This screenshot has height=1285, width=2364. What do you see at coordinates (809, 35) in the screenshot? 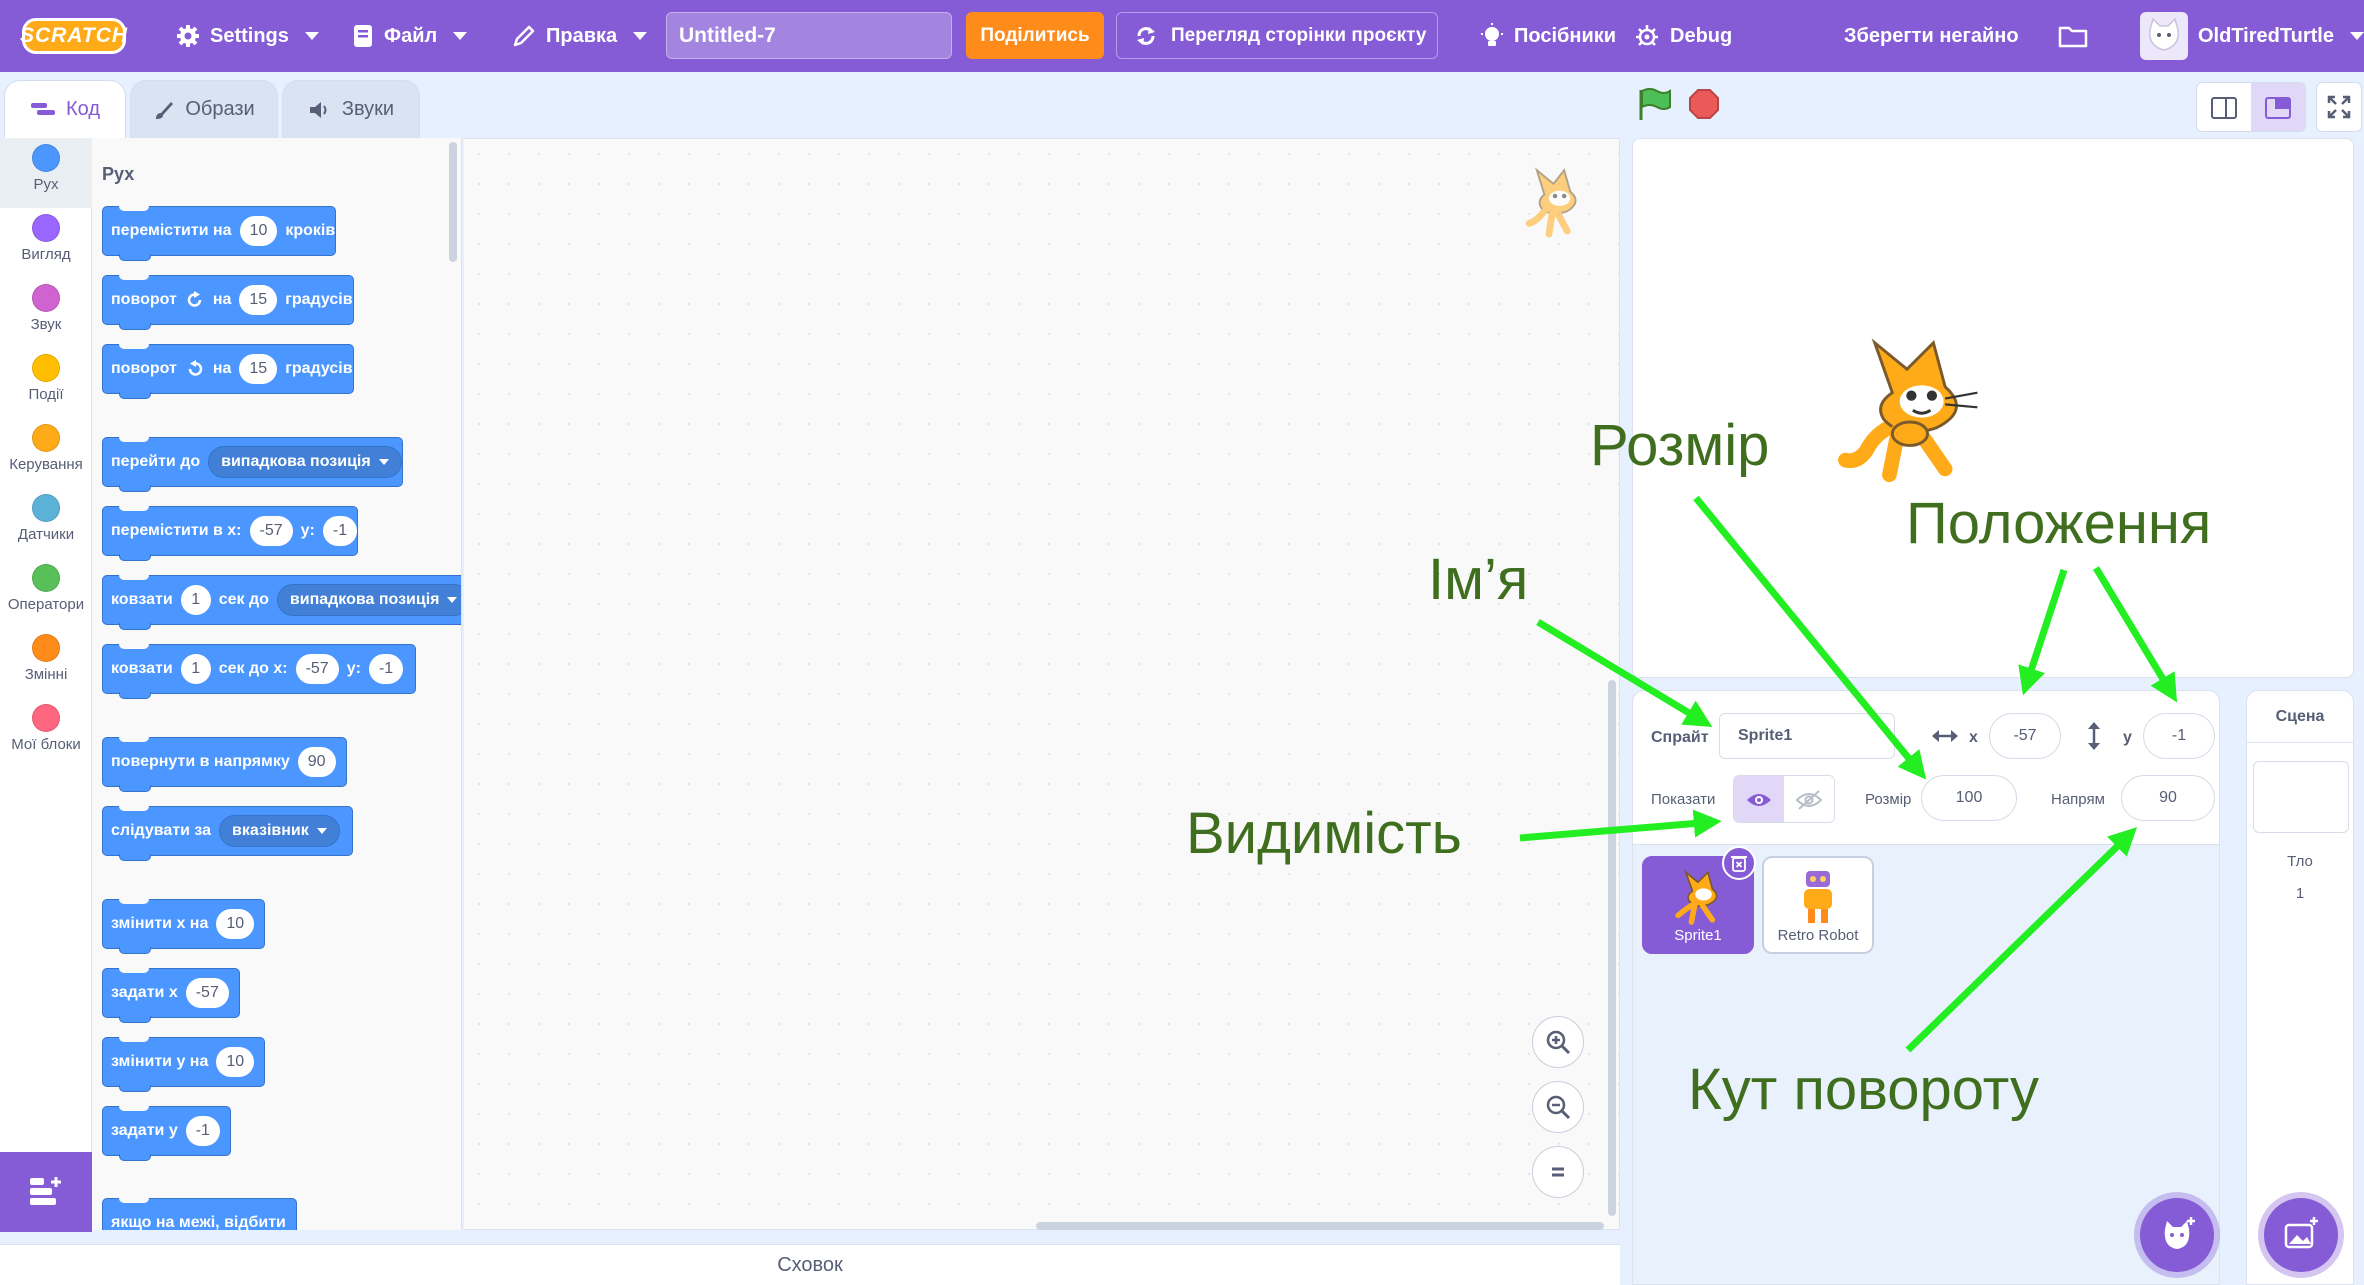
I see `project-title-input: Untitled-7` at bounding box center [809, 35].